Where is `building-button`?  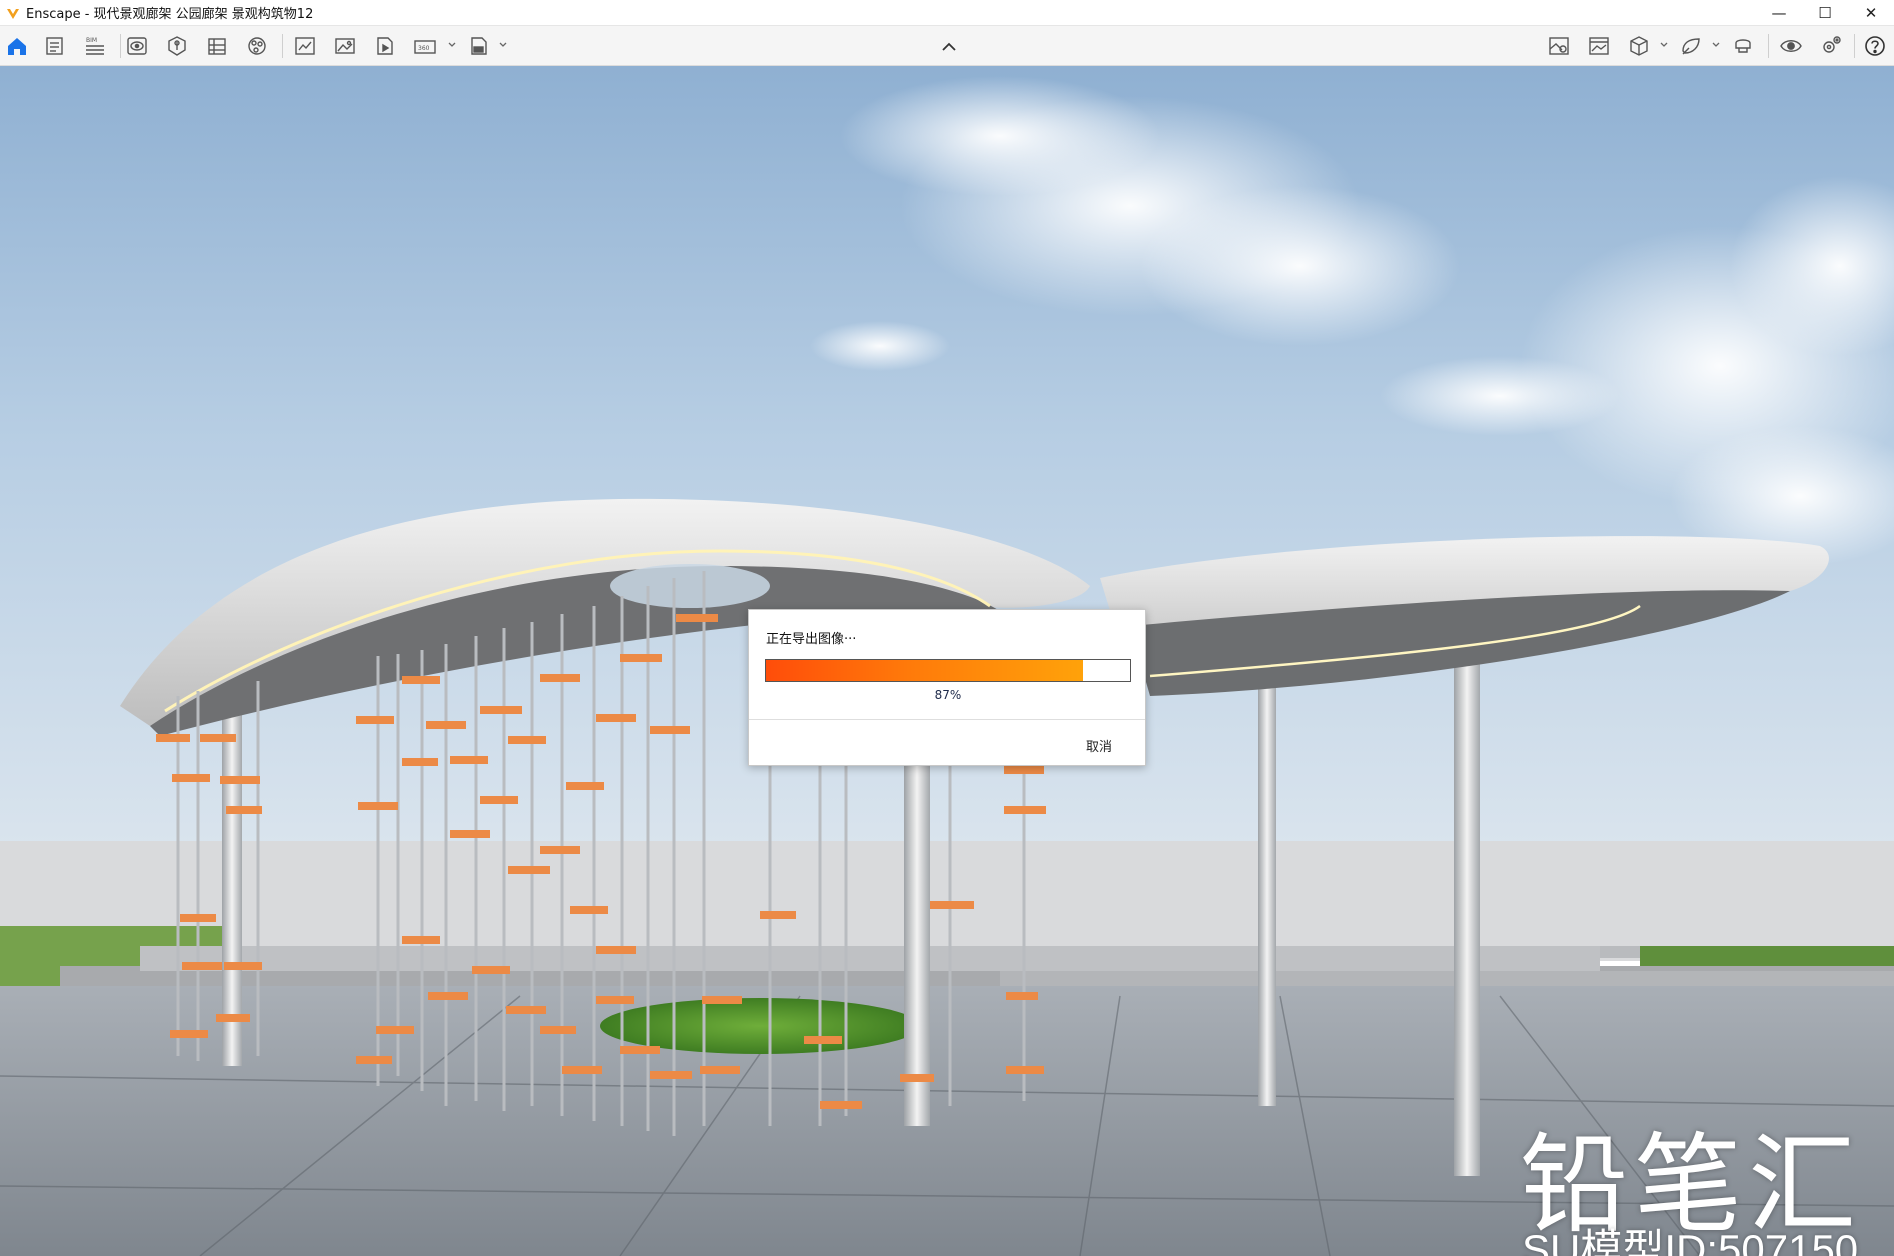
building-button is located at coordinates (217, 46).